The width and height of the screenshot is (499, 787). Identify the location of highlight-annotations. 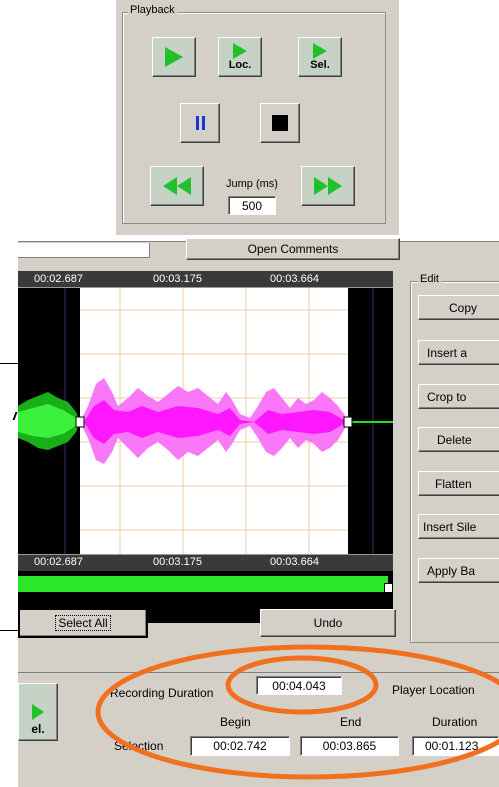
(297, 712).